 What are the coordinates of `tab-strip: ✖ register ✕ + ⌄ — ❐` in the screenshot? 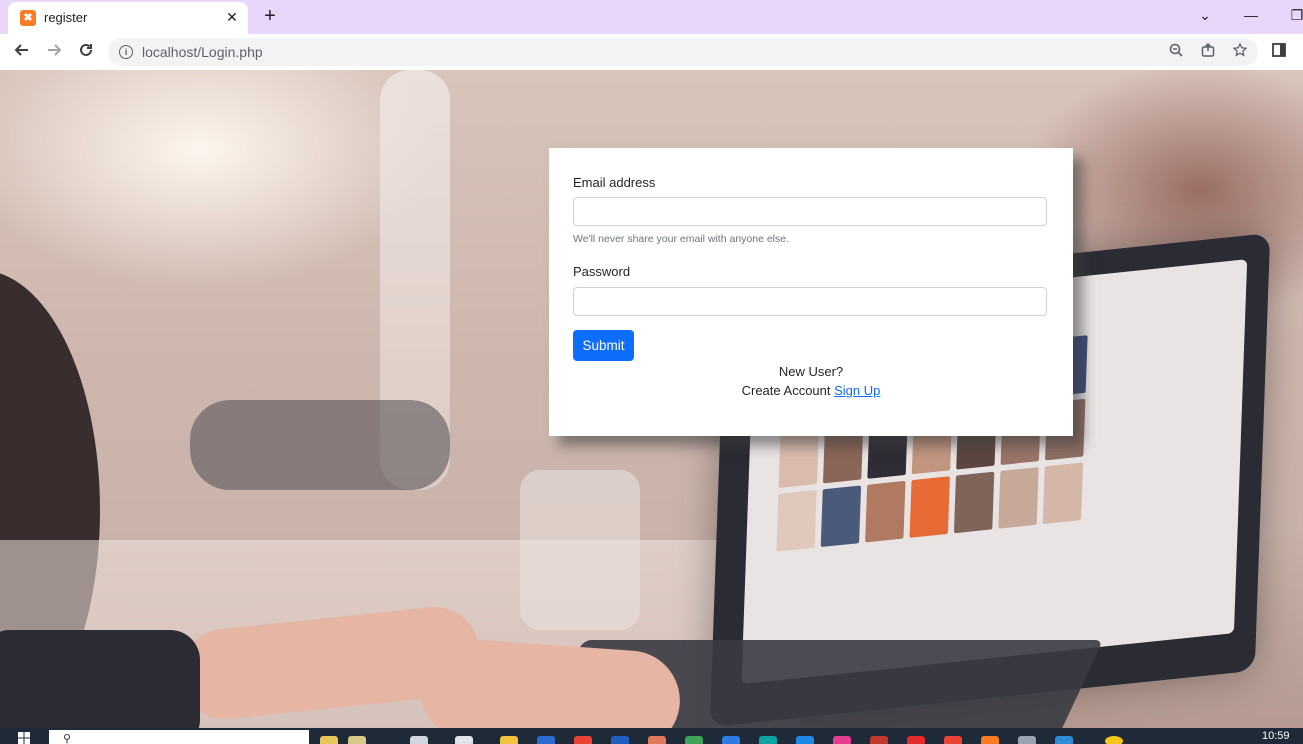 It's located at (651, 17).